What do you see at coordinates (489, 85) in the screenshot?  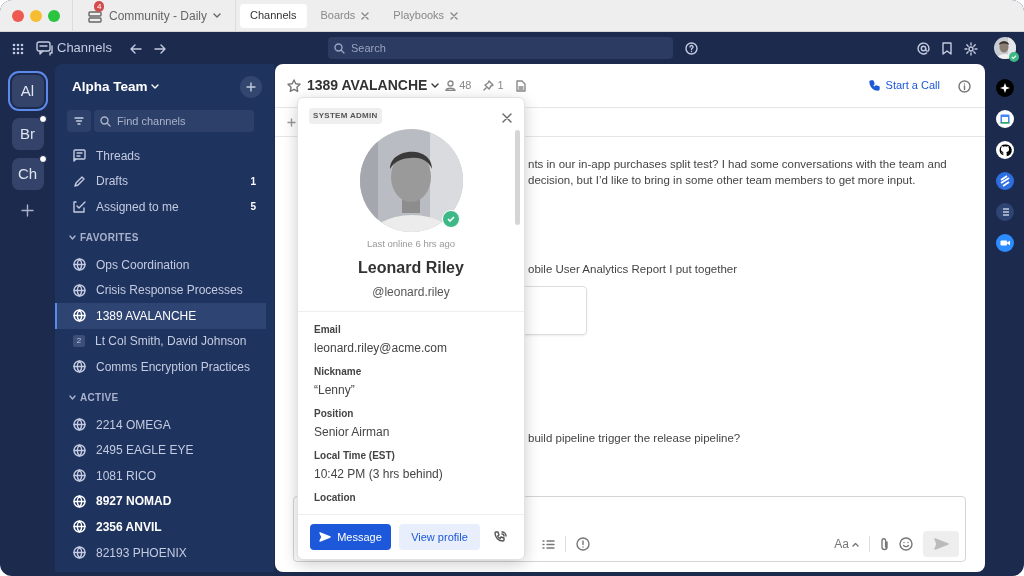 I see `pin-icon` at bounding box center [489, 85].